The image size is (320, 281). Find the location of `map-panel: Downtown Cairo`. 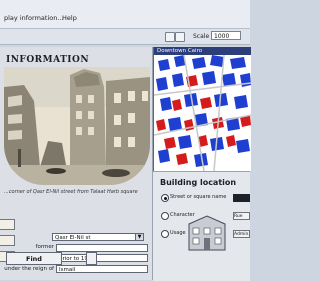

map-panel: Downtown Cairo is located at coordinates (202, 109).